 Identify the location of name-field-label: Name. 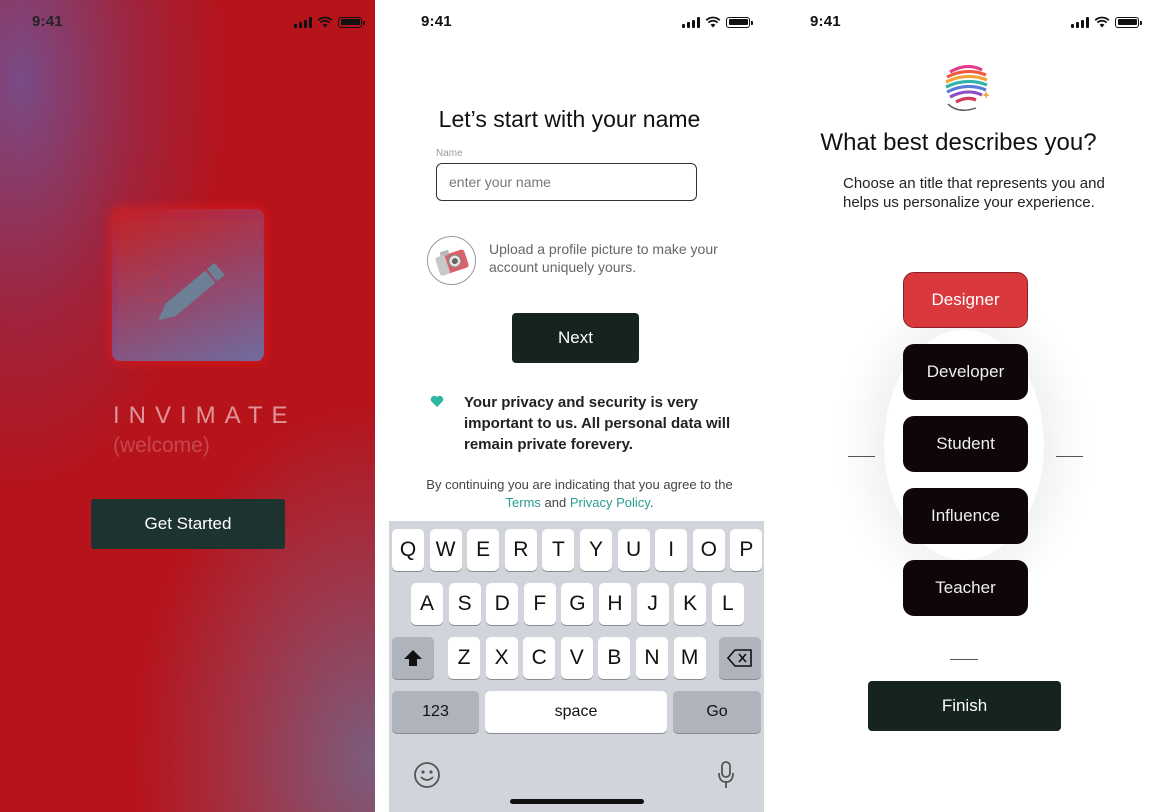
(449, 153).